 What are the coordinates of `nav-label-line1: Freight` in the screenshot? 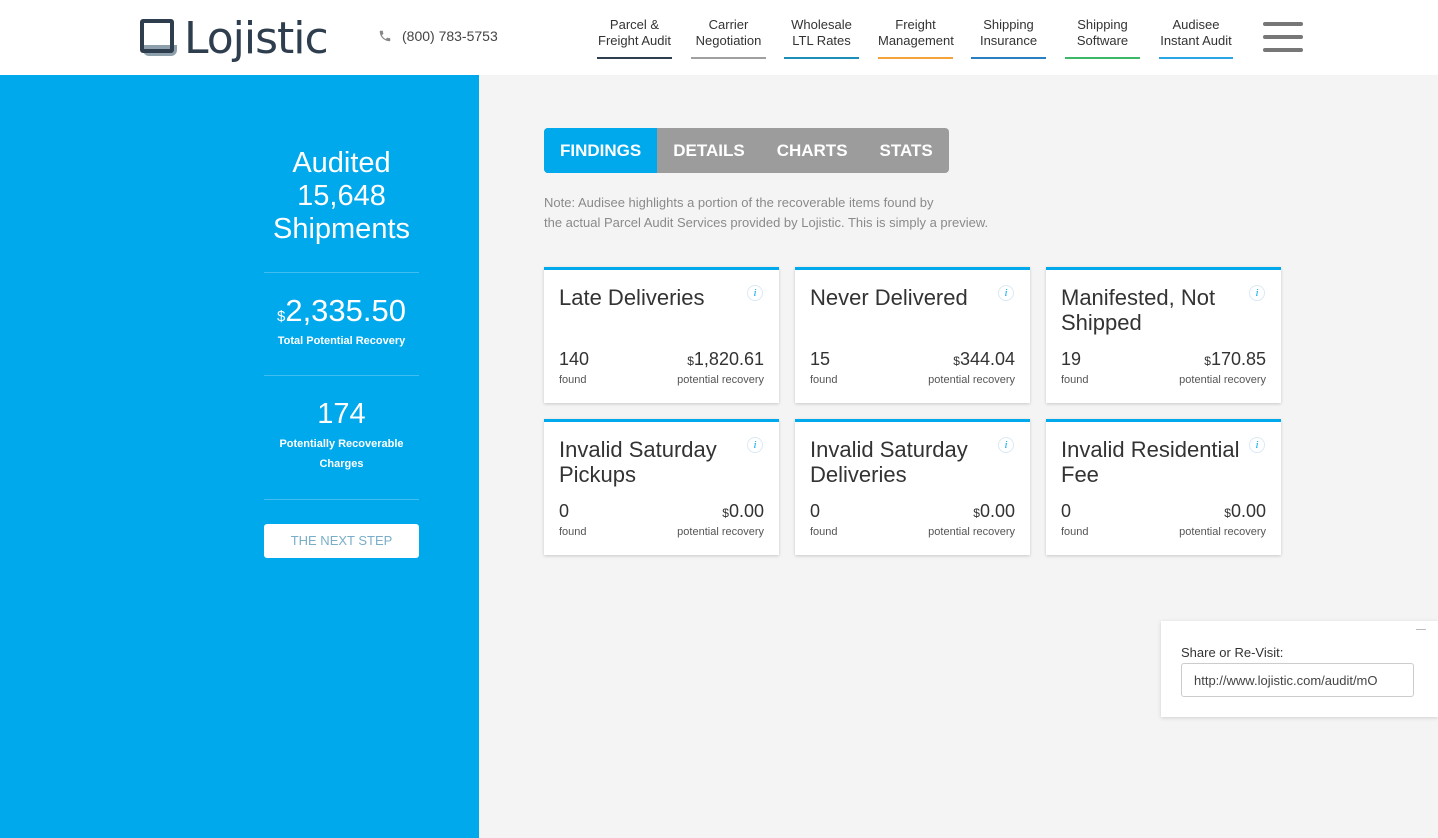 It's located at (915, 24).